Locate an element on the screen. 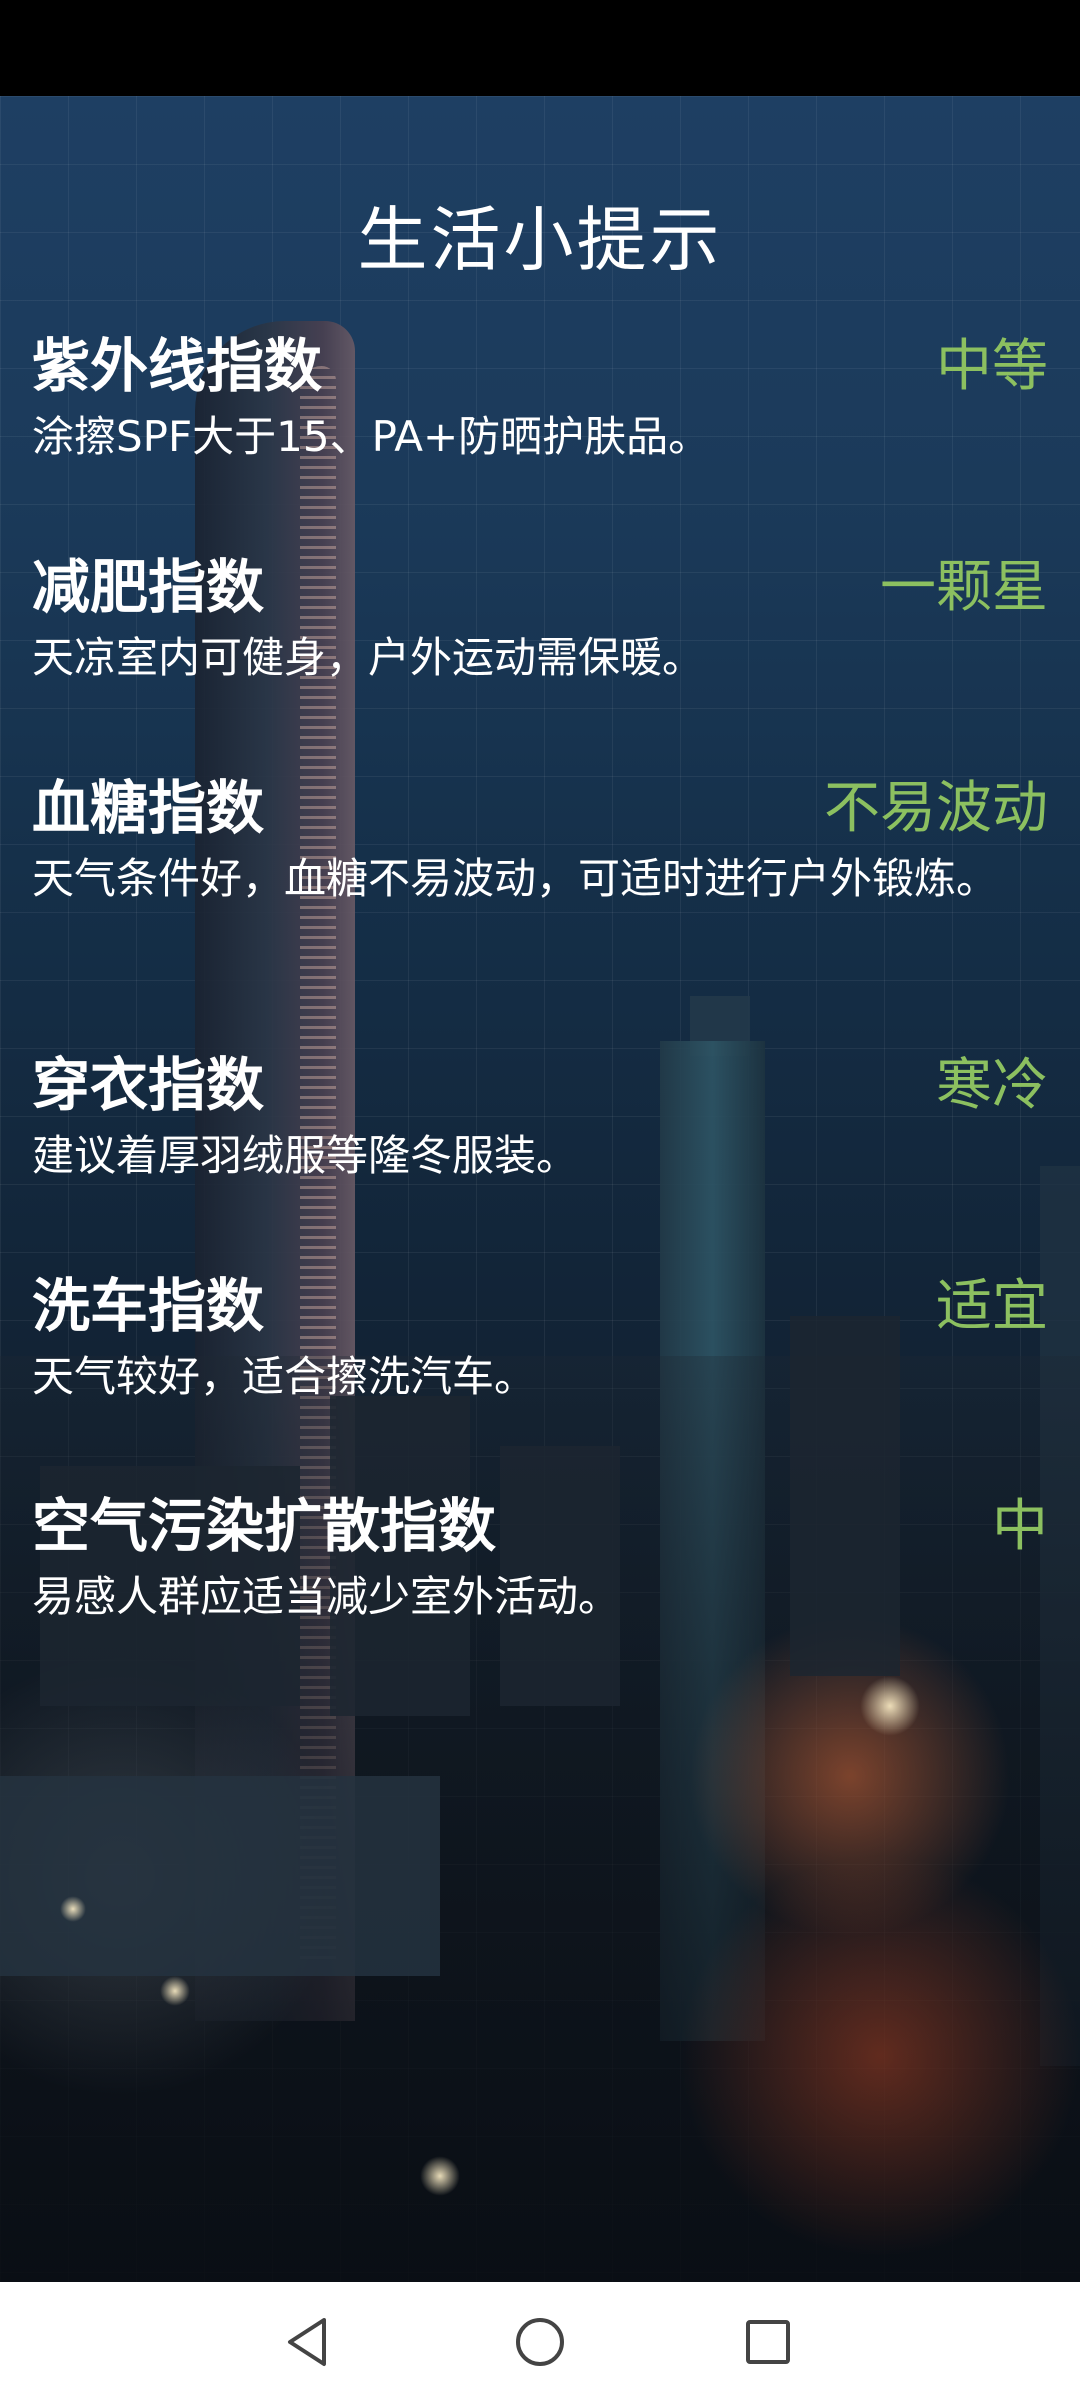  page-title: 生活小提示 is located at coordinates (540, 240).